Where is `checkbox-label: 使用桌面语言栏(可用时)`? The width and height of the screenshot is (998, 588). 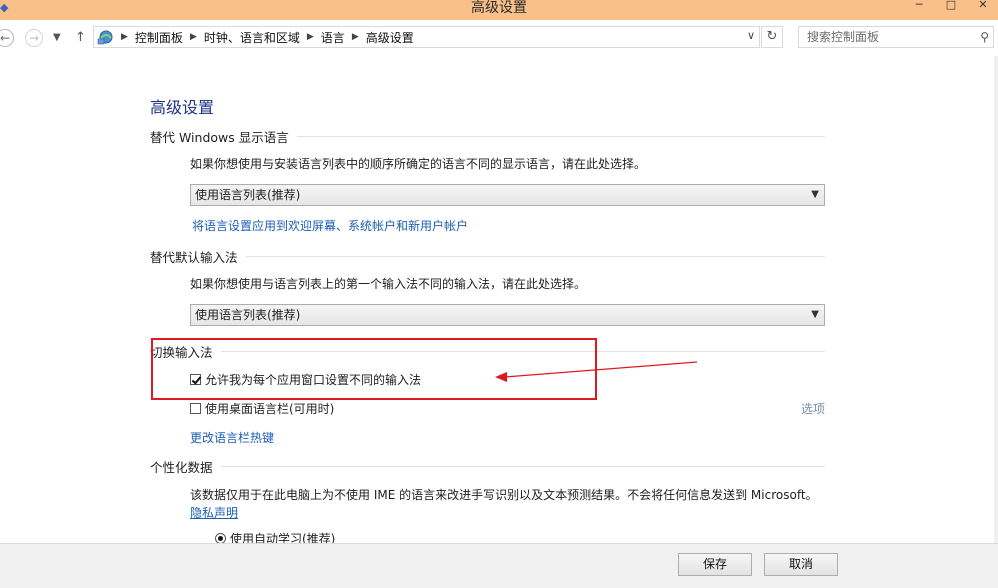 checkbox-label: 使用桌面语言栏(可用时) is located at coordinates (270, 409).